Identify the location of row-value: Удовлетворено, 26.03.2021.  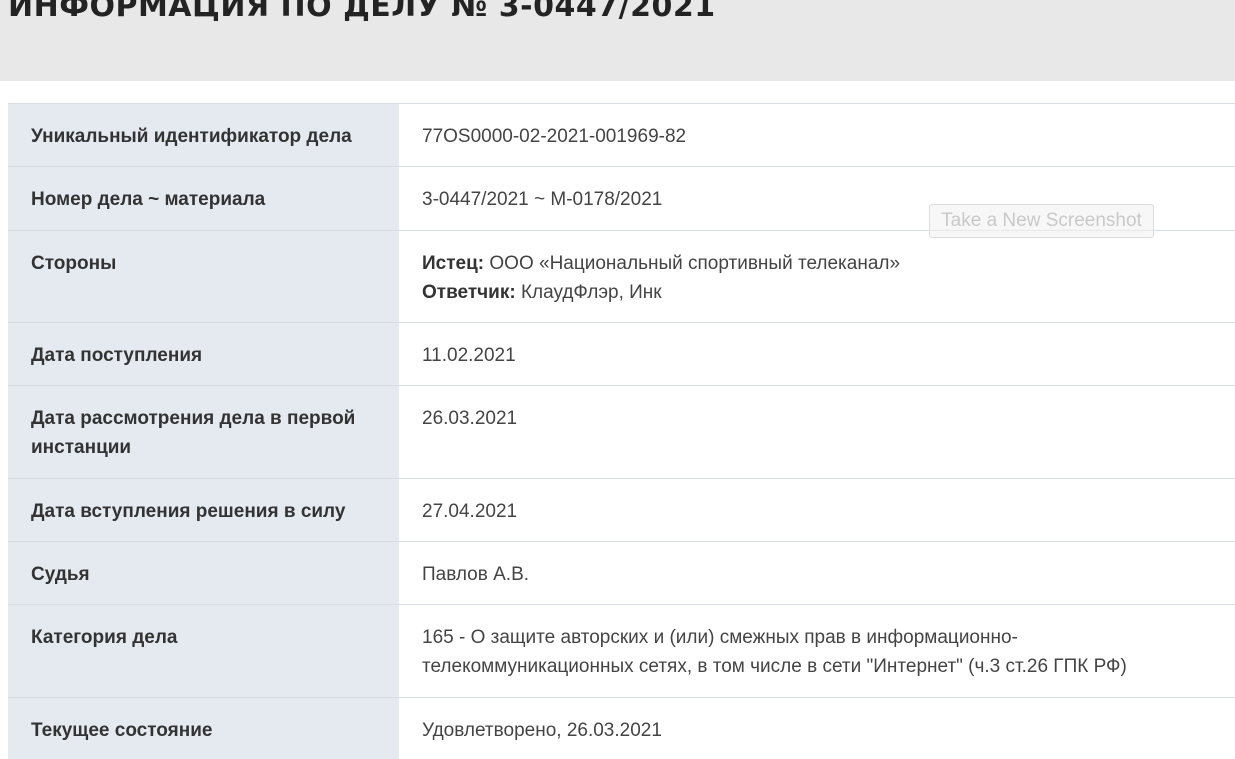
(817, 728).